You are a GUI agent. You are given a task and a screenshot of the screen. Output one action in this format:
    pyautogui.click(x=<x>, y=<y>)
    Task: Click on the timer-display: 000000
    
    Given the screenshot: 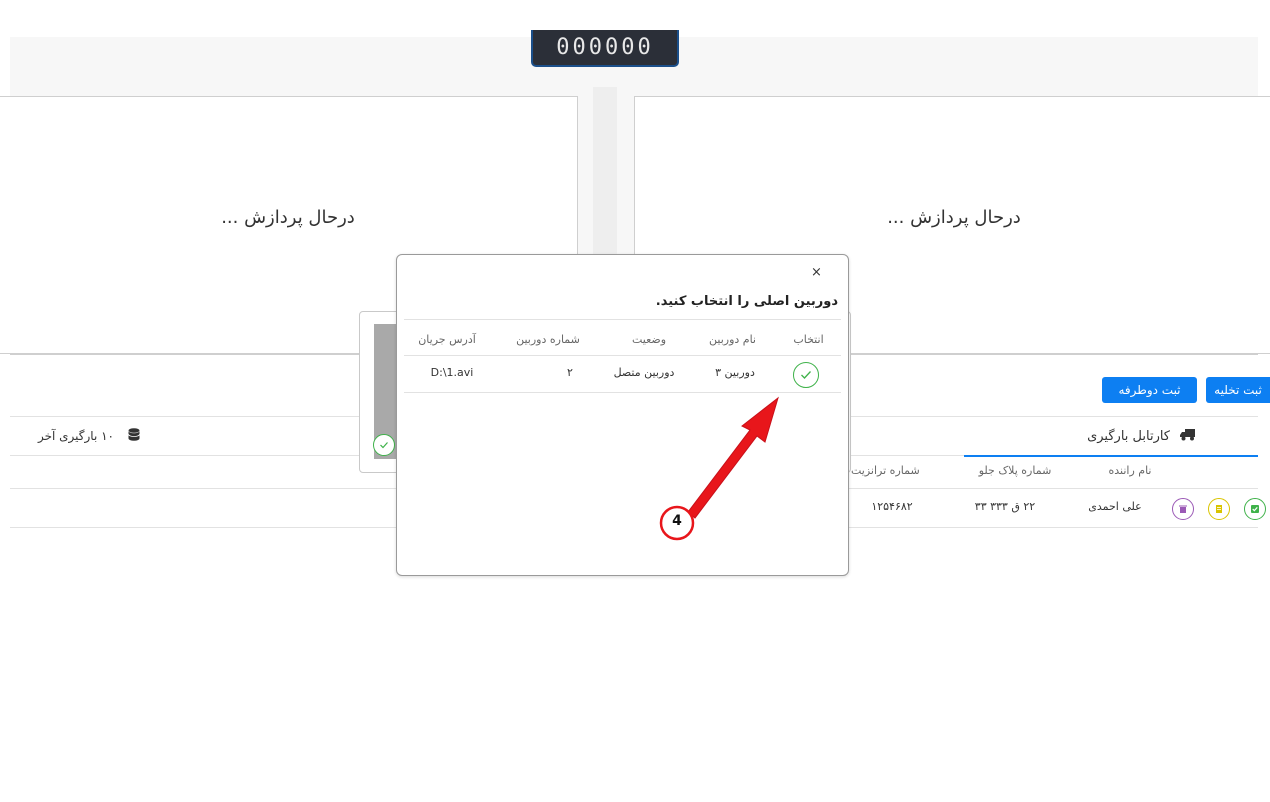 What is the action you would take?
    pyautogui.click(x=605, y=48)
    